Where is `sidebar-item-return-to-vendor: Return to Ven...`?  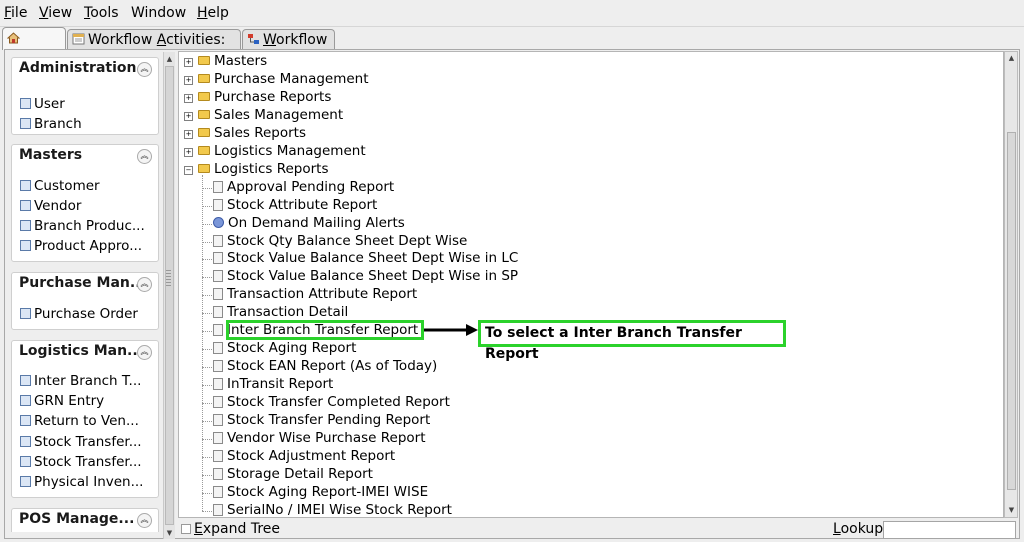
sidebar-item-return-to-vendor: Return to Ven... is located at coordinates (79, 421).